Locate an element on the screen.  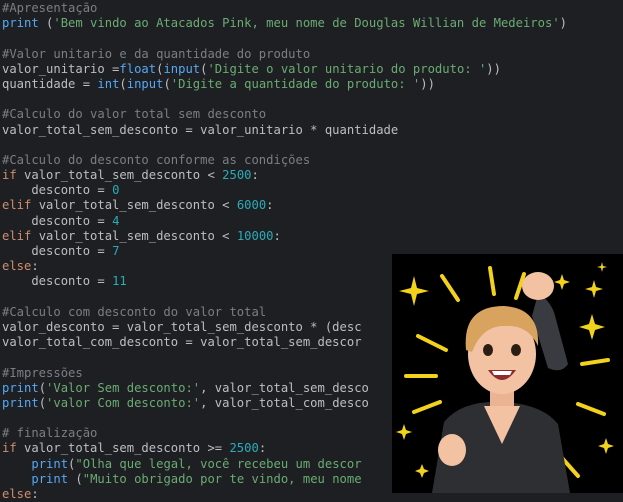
code-token: 4 is located at coordinates (116, 220).